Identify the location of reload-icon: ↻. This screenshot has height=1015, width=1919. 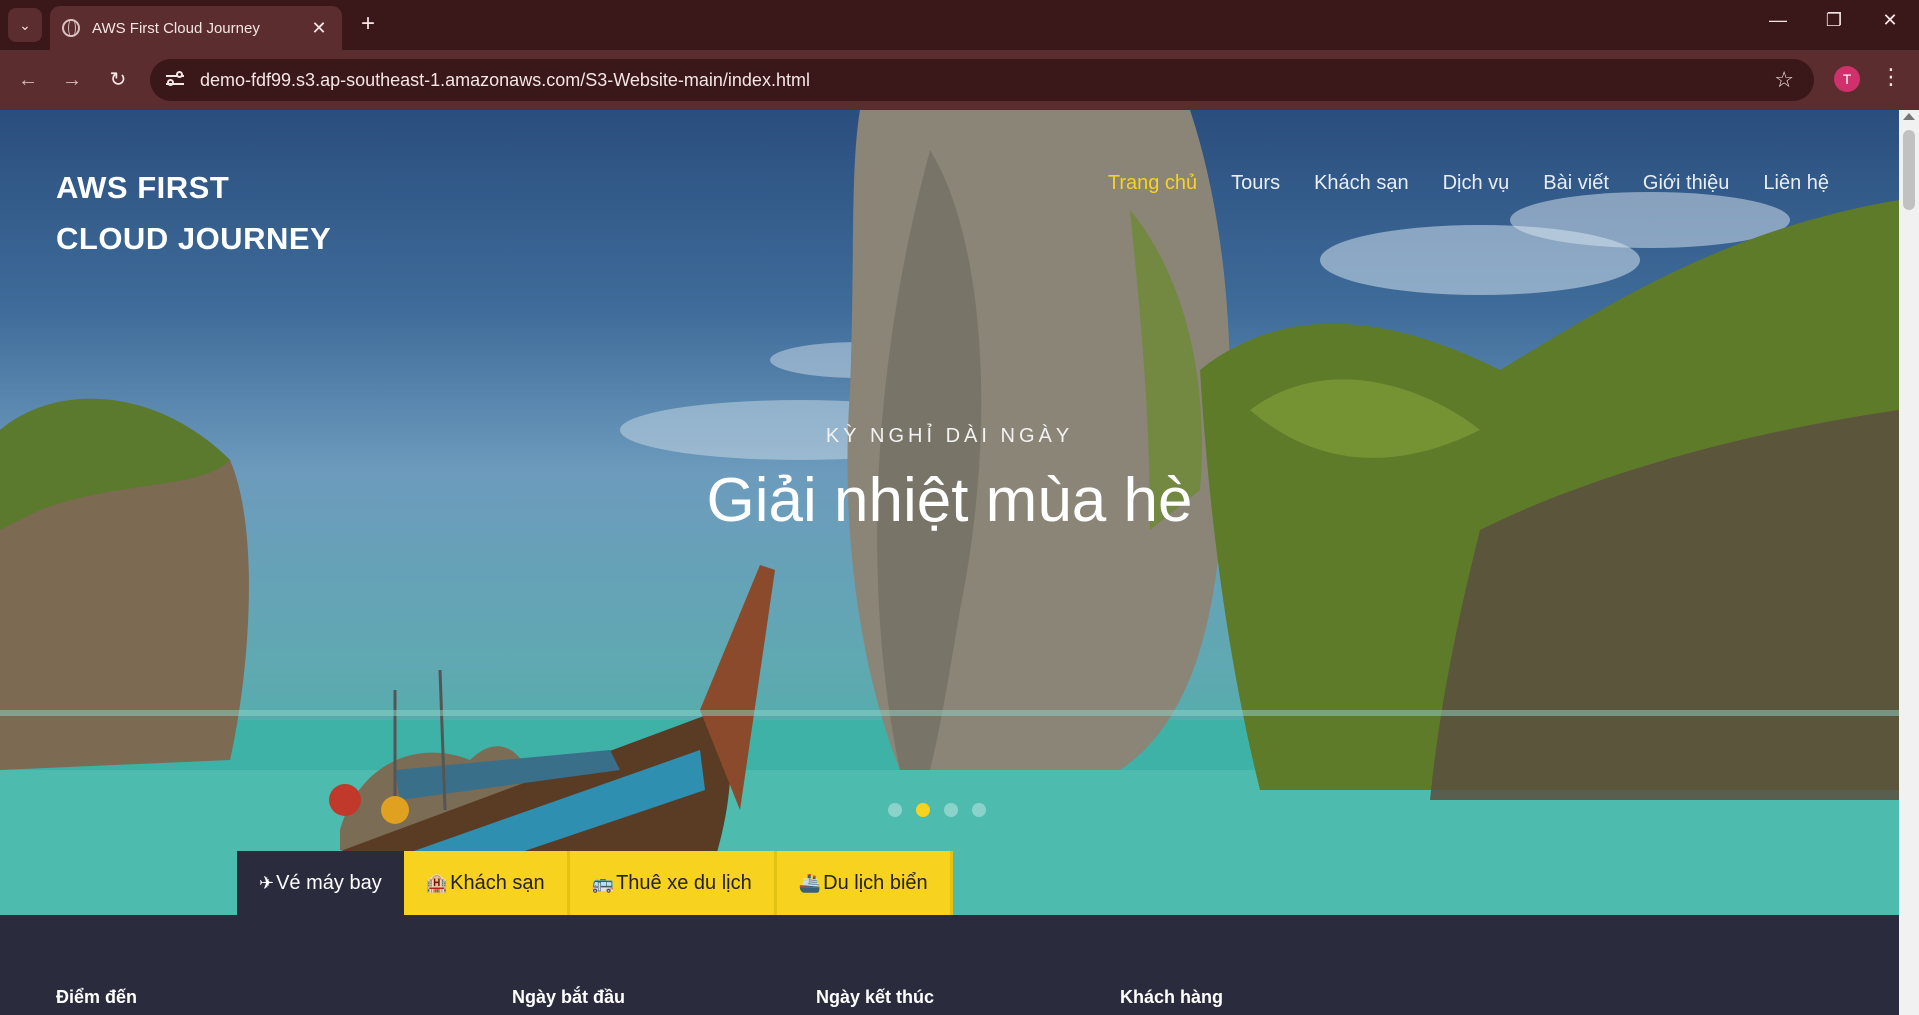
(118, 80).